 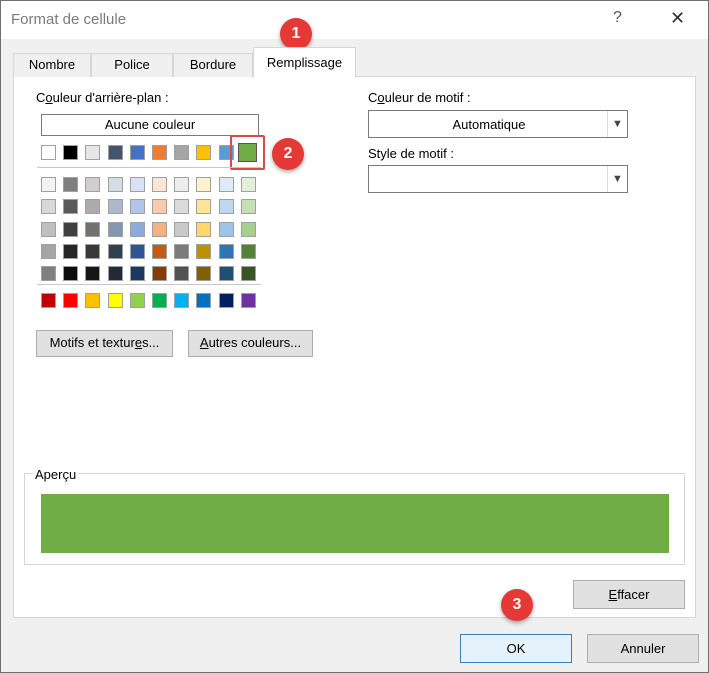 I want to click on tab-nombre: Nombre, so click(x=52, y=65).